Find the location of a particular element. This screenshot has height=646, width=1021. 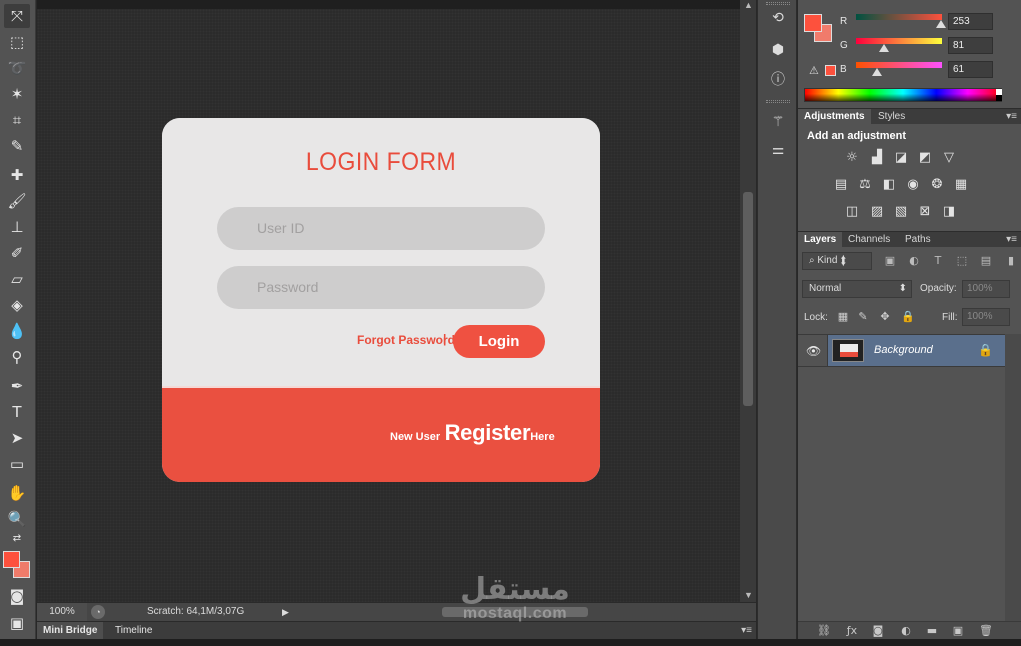

filter-shape-icon: ⬚ is located at coordinates (962, 261).